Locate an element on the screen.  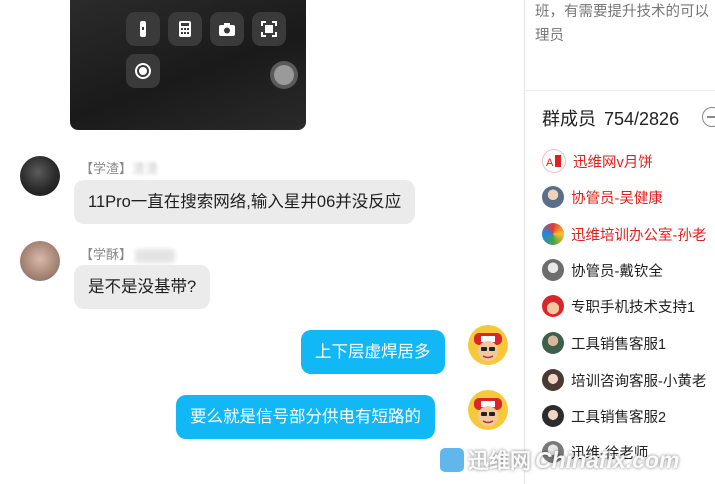
message-bubble: 11Pro一直在搜索网络,输入星井06并没反应 is located at coordinates (245, 202).